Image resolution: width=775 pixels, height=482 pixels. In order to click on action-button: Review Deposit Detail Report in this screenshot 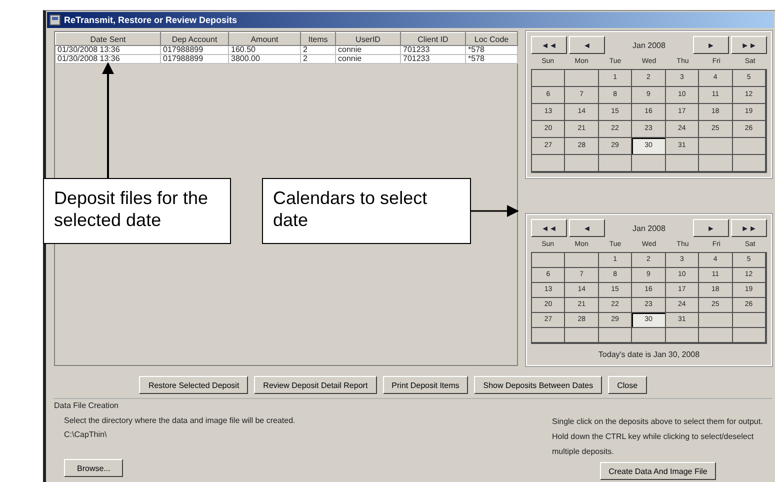, I will do `click(315, 385)`.